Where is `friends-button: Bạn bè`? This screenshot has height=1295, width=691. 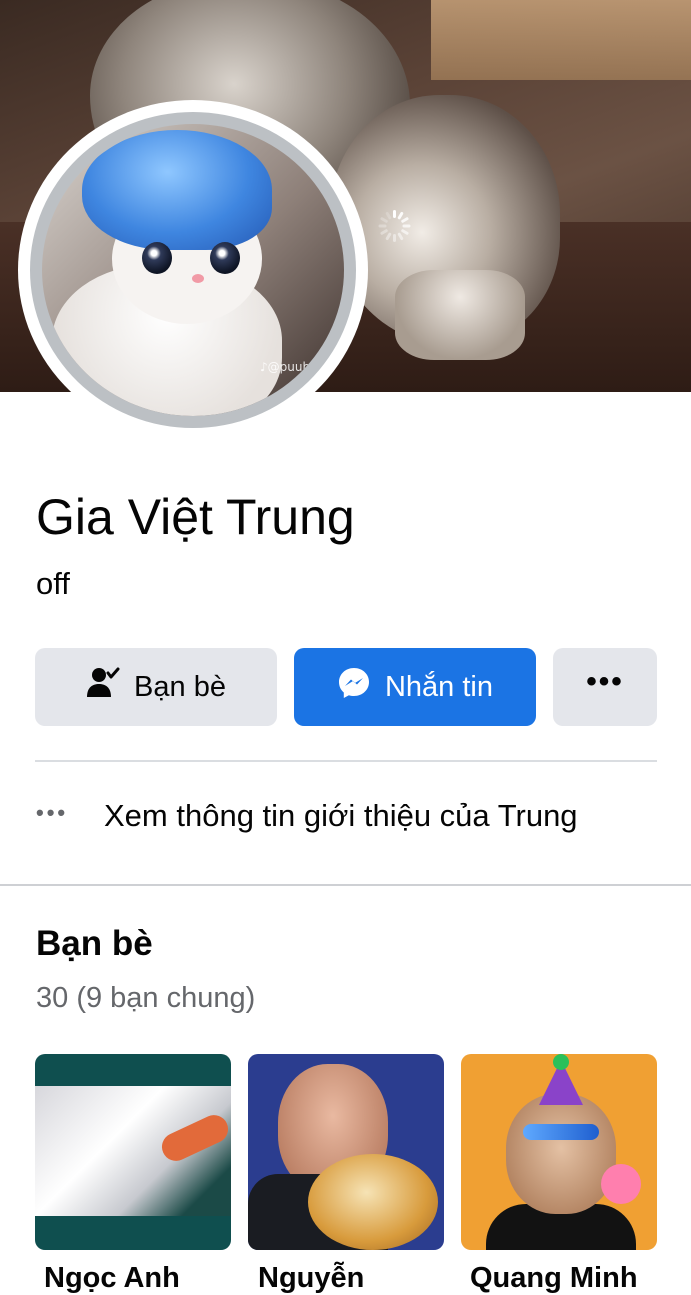
friends-button: Bạn bè is located at coordinates (156, 687).